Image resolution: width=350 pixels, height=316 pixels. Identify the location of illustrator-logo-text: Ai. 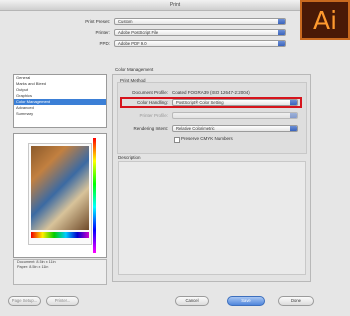
(325, 20).